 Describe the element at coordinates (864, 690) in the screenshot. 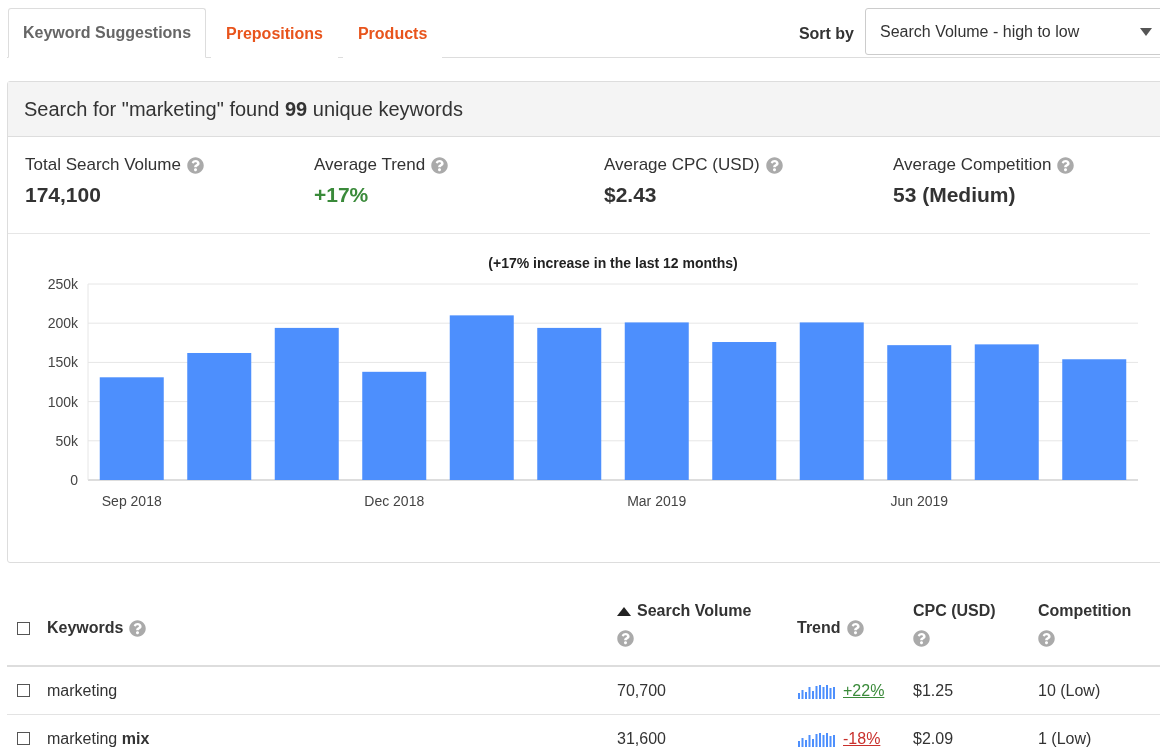

I see `trend-link: +22%` at that location.